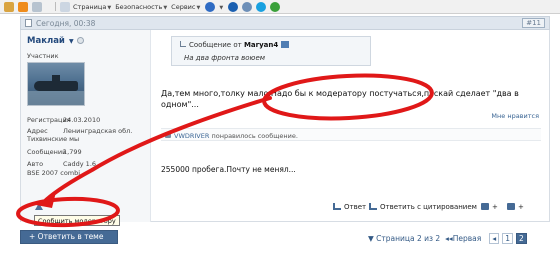  Describe the element at coordinates (210, 6) in the screenshot. I see `help-icon` at that location.